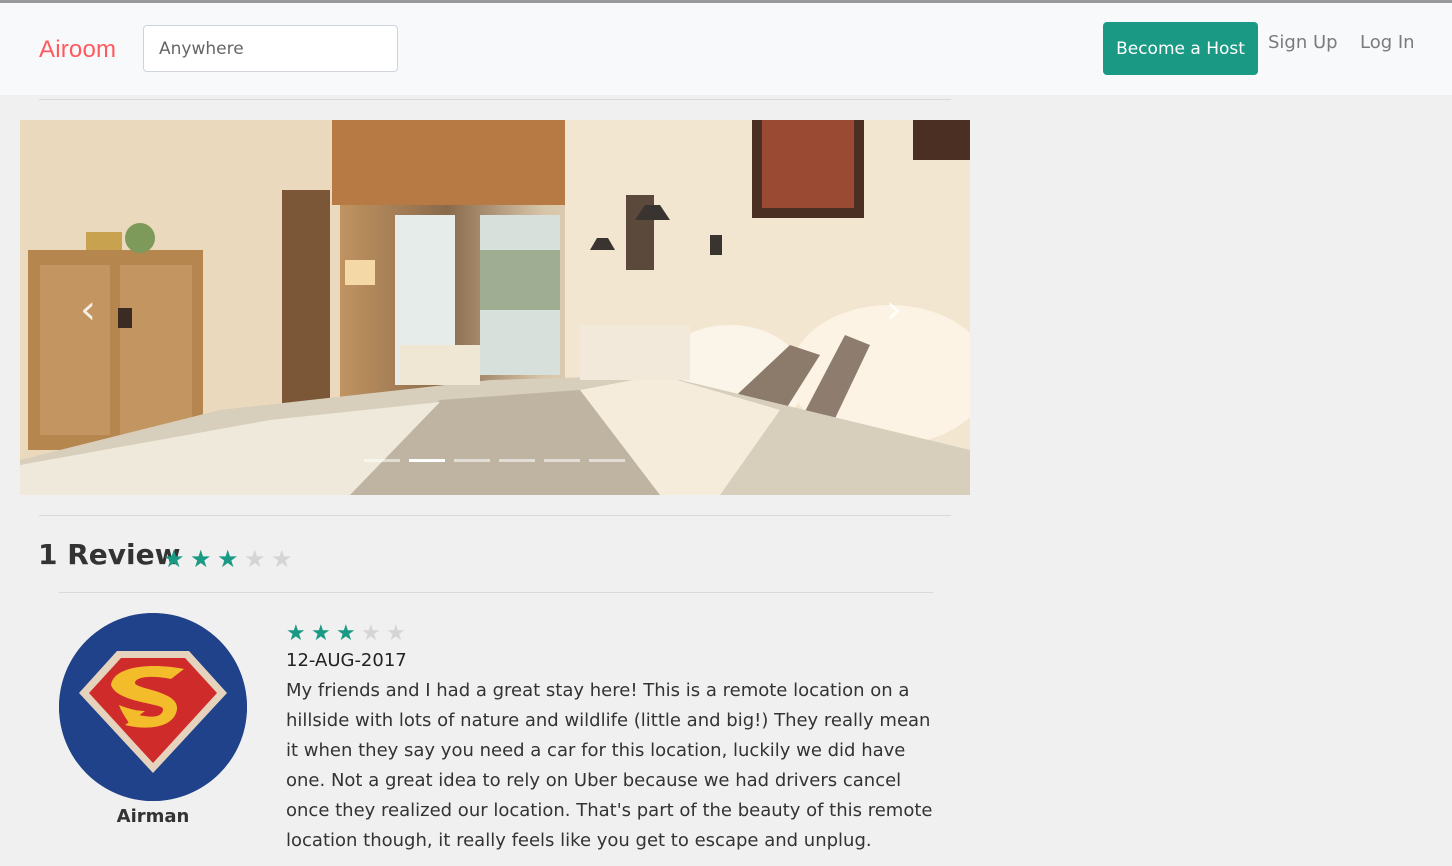 The height and width of the screenshot is (866, 1452). I want to click on carousel-indicators, so click(494, 460).